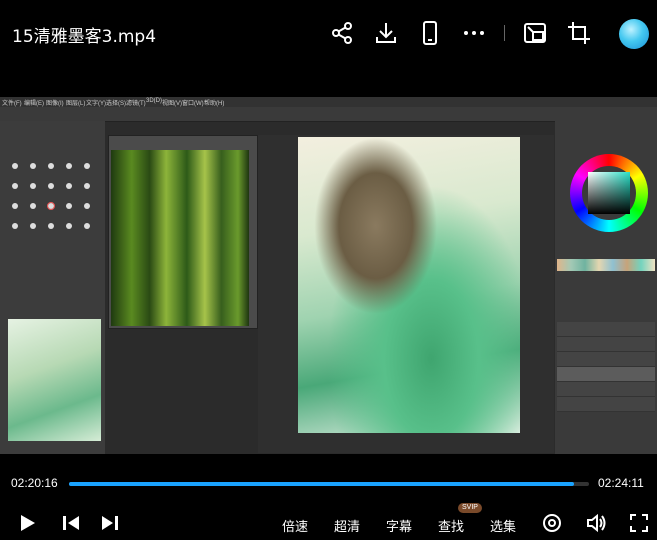 The width and height of the screenshot is (657, 540). I want to click on color-picker-square, so click(609, 193).